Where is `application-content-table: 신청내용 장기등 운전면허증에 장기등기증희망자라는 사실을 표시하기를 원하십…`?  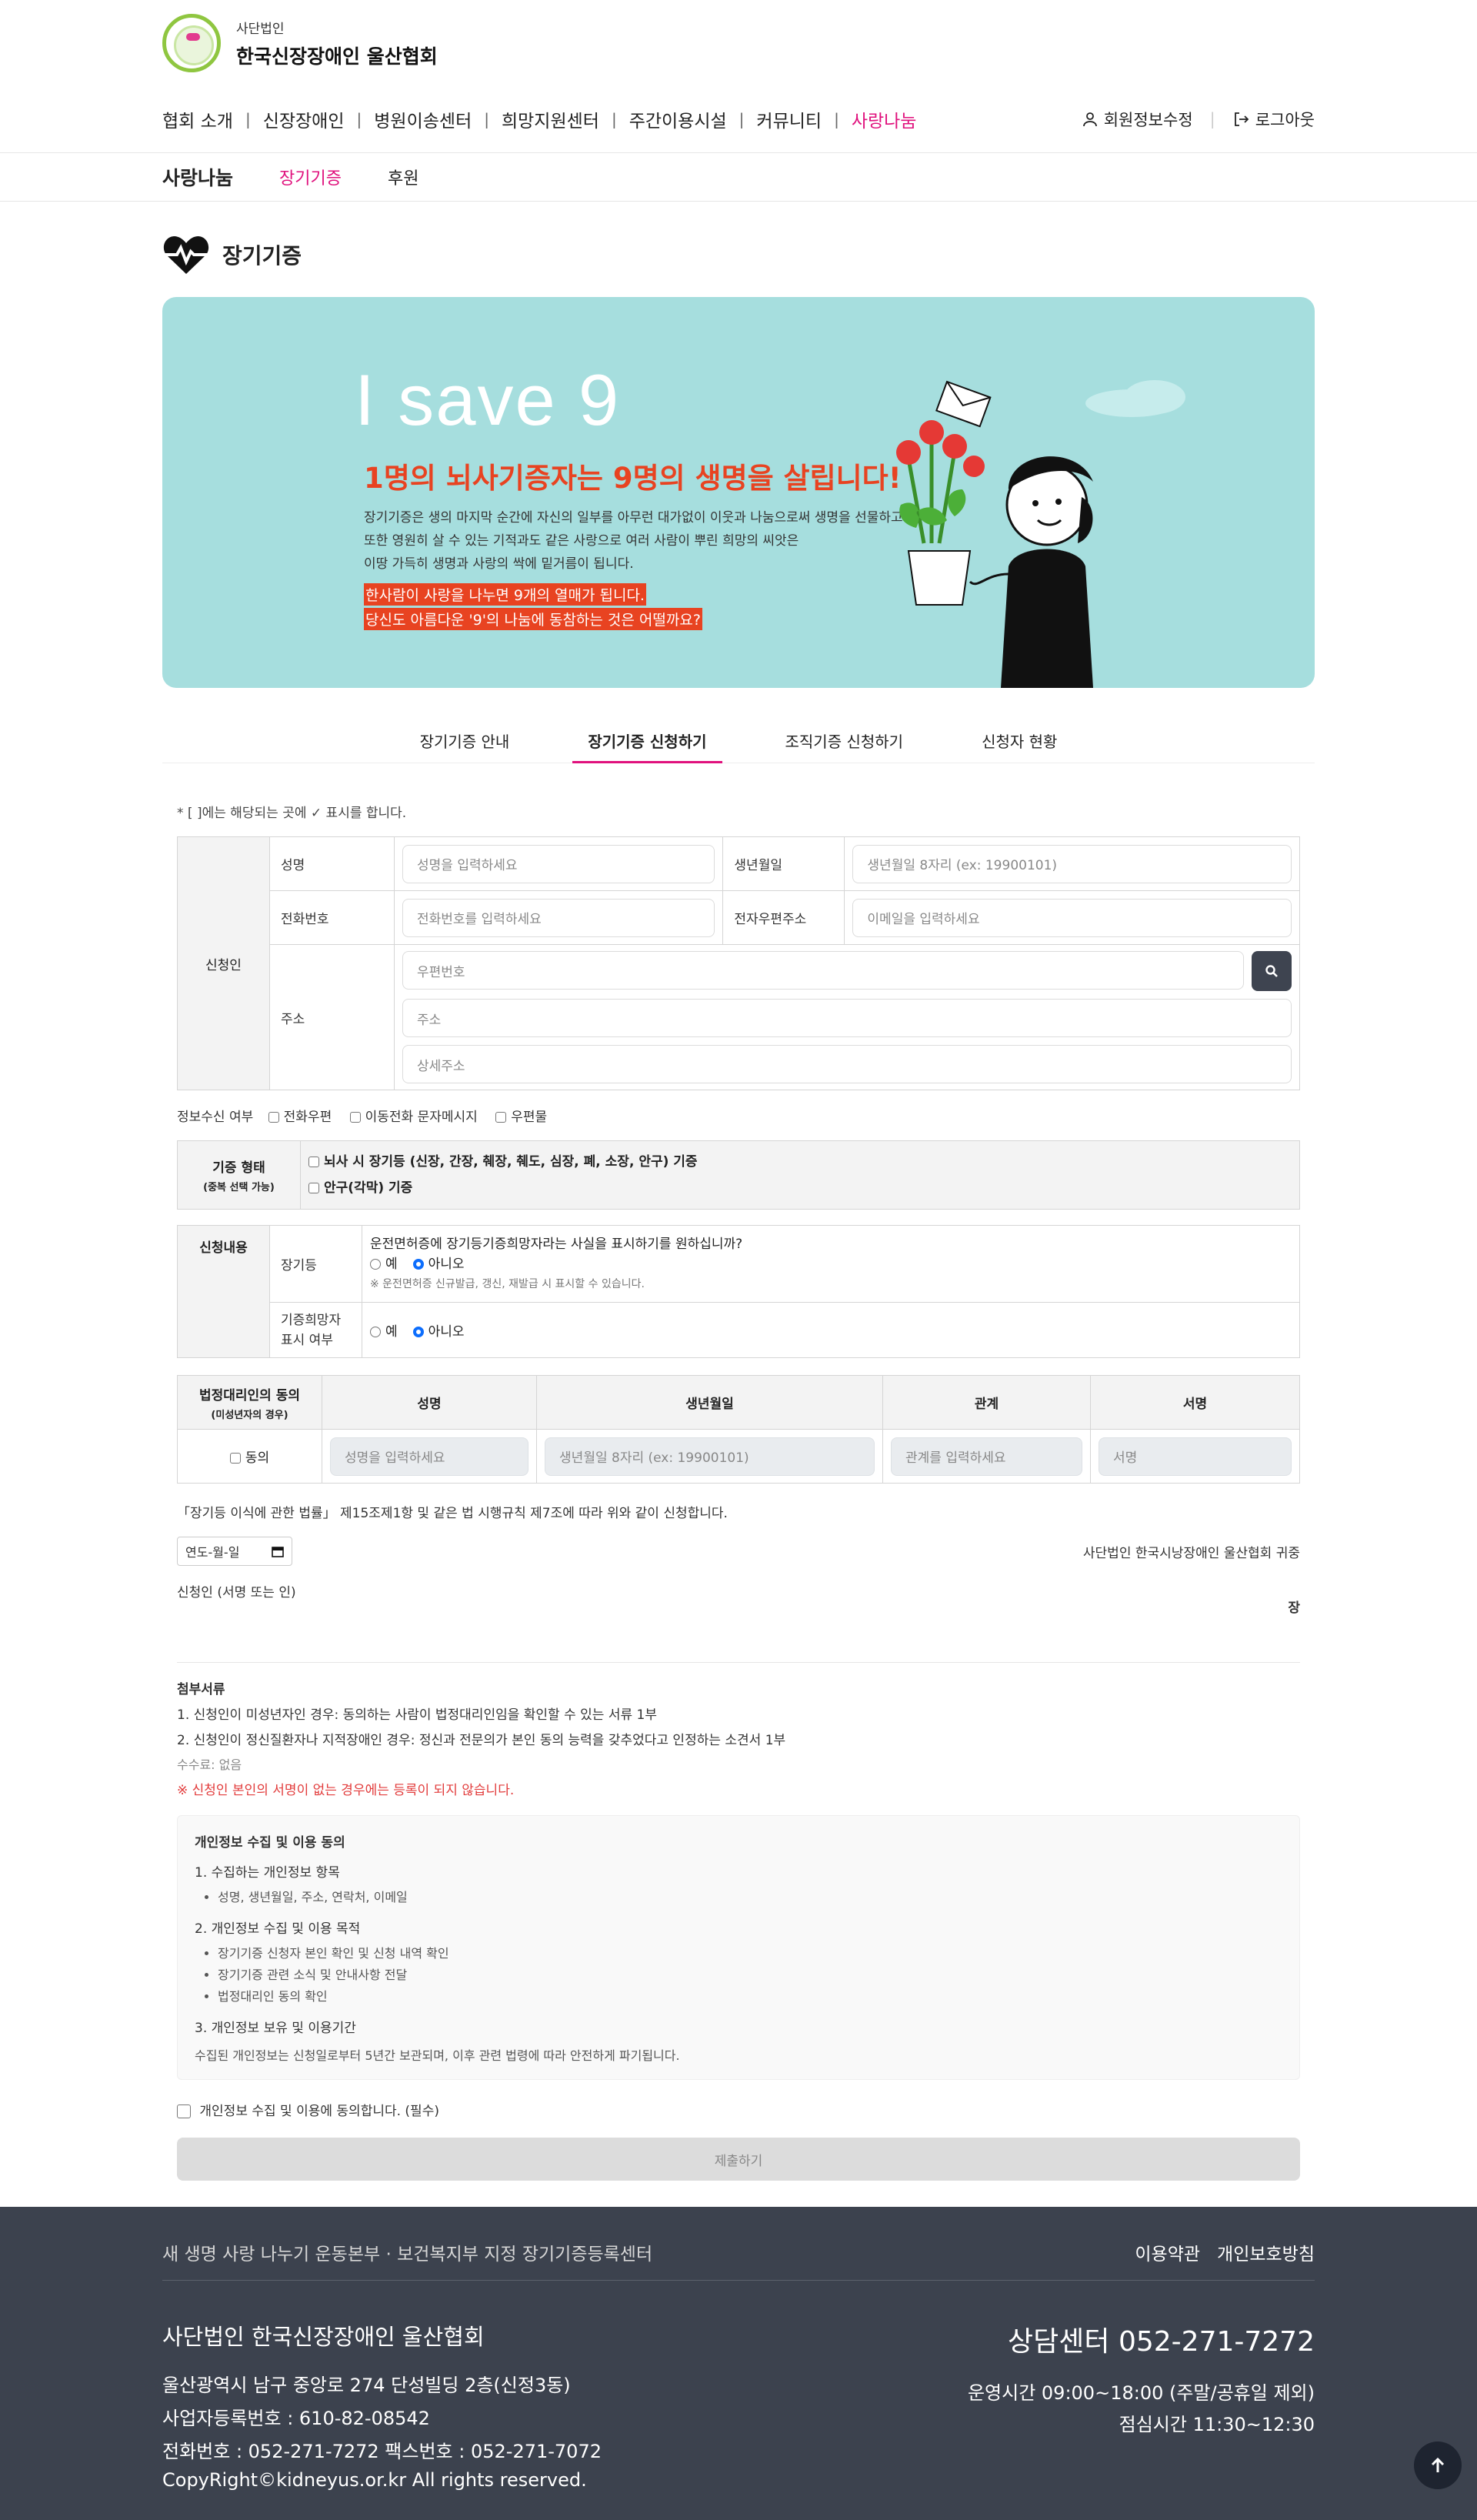
application-content-table: 신청내용 장기등 운전면허증에 장기등기증희망자라는 사실을 표시하기를 원하십… is located at coordinates (738, 1291).